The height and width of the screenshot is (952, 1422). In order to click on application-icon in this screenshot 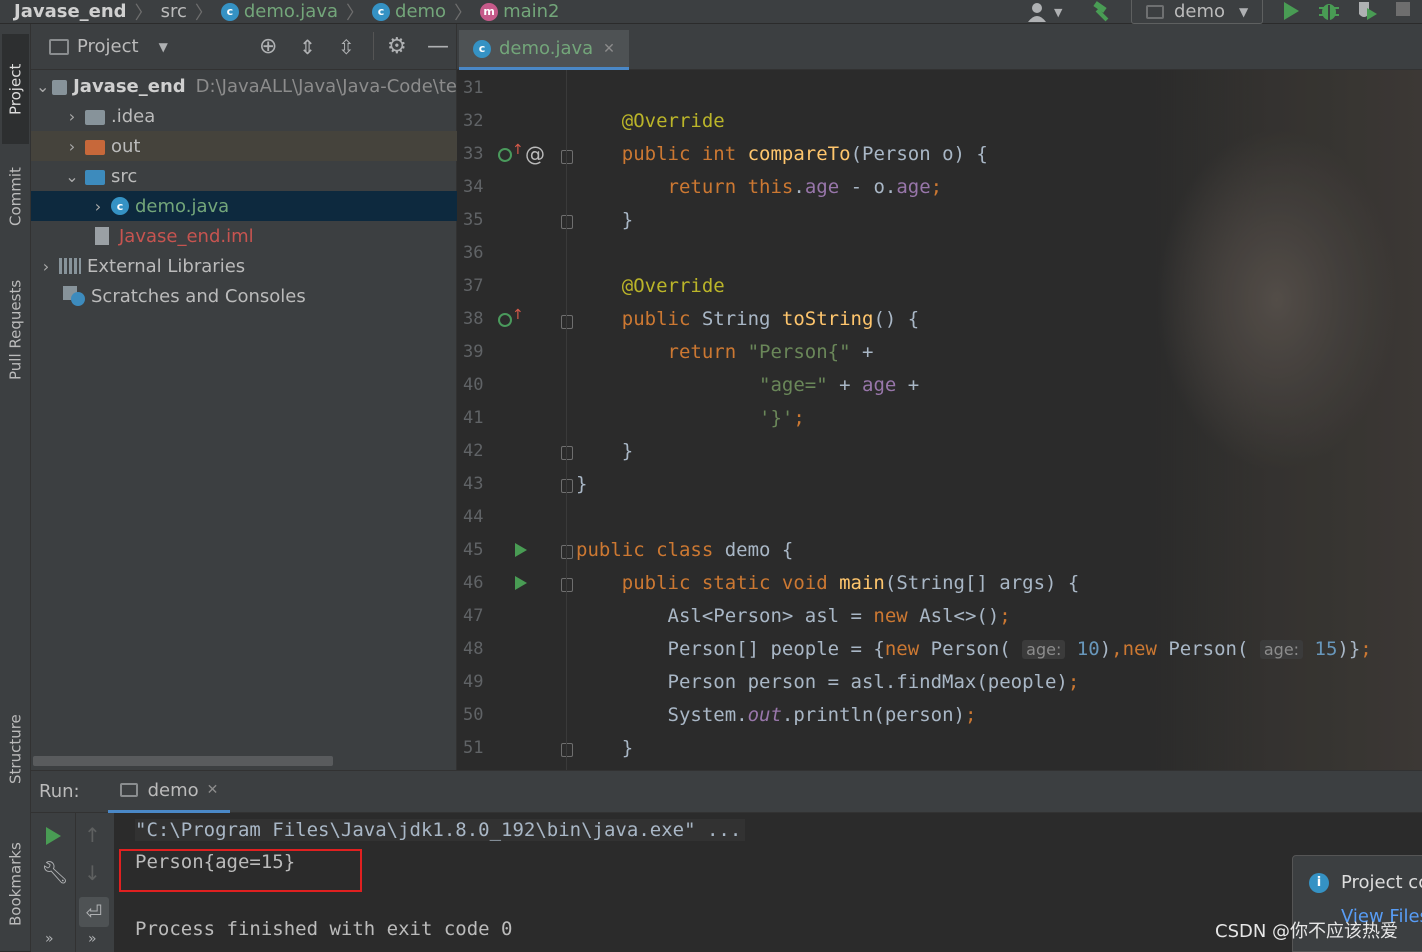, I will do `click(1155, 11)`.